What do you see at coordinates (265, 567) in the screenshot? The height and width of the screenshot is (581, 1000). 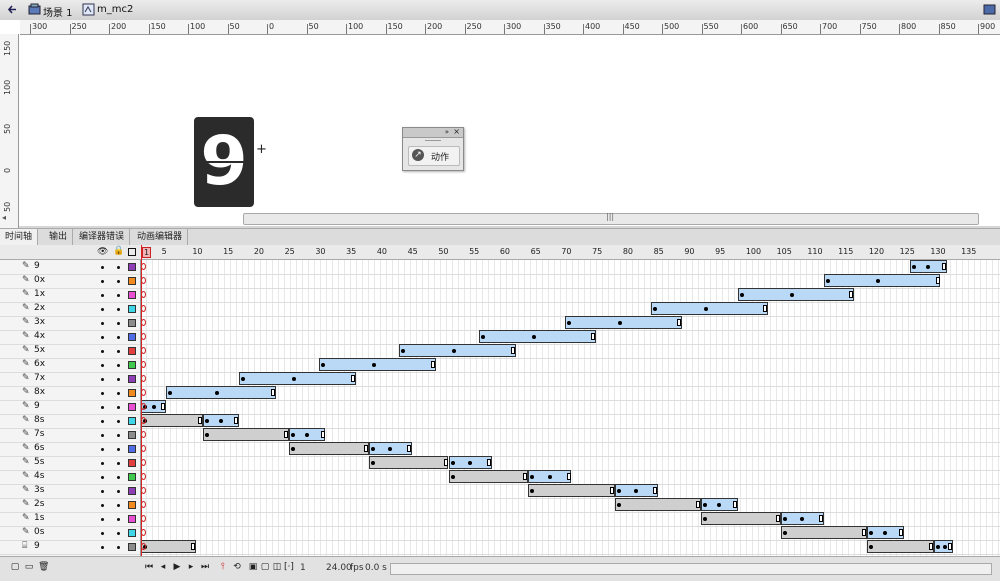 I see `onion-outline-icon: ▢` at bounding box center [265, 567].